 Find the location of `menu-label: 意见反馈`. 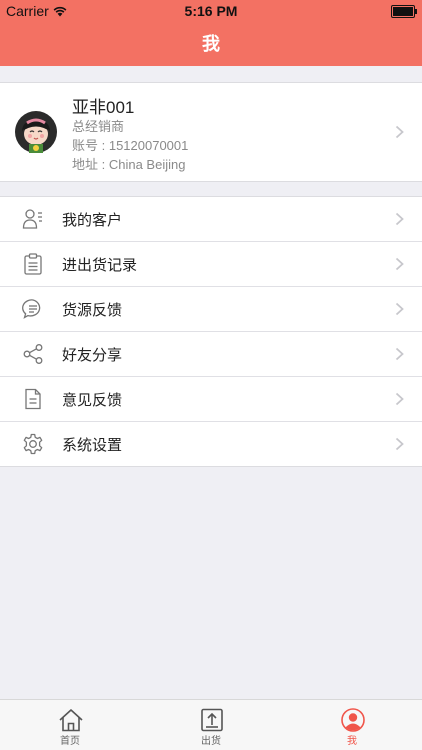

menu-label: 意见反馈 is located at coordinates (92, 400).